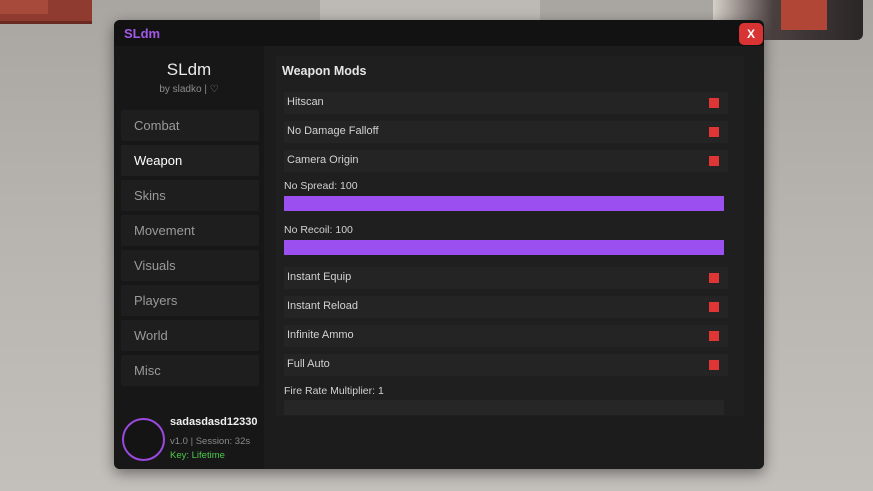  I want to click on toggle-label: Instant Reload, so click(322, 306).